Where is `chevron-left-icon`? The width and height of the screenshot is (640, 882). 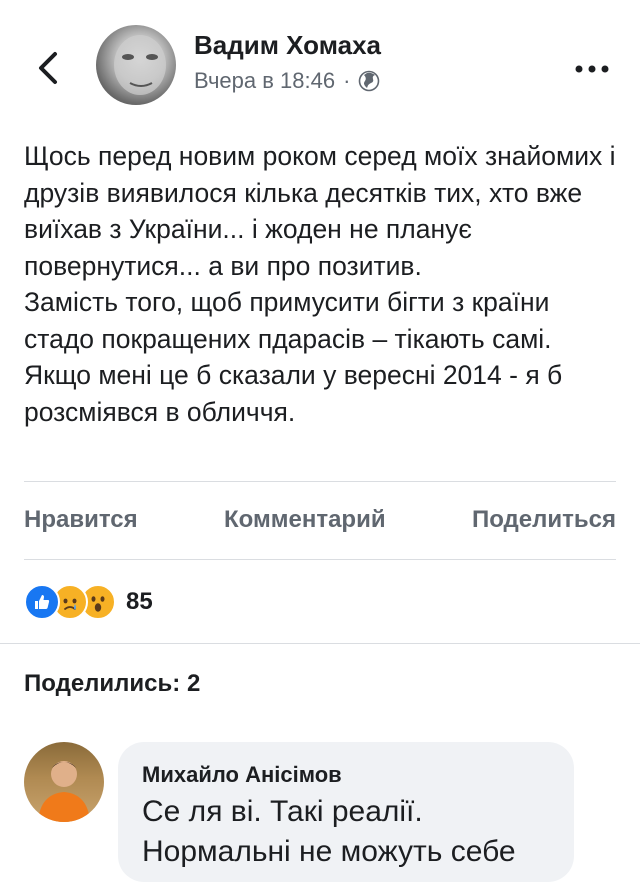
chevron-left-icon is located at coordinates (48, 68).